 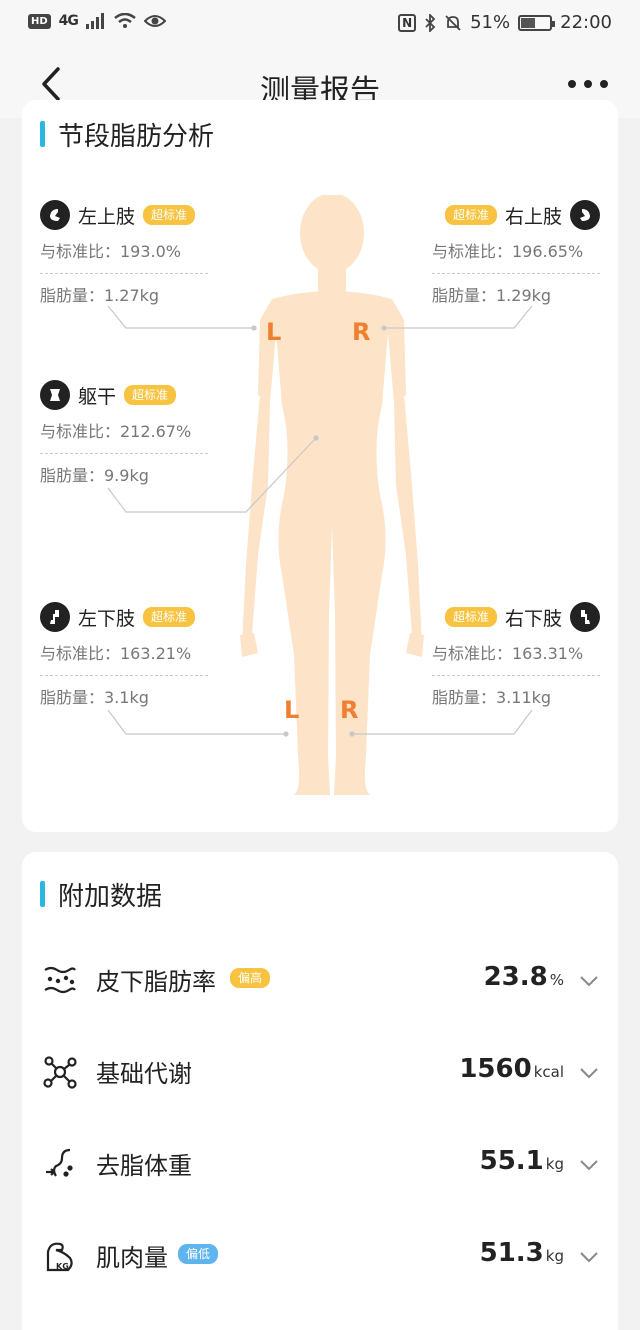 I want to click on fat-text: 脂肪量：1.27kg, so click(x=100, y=295).